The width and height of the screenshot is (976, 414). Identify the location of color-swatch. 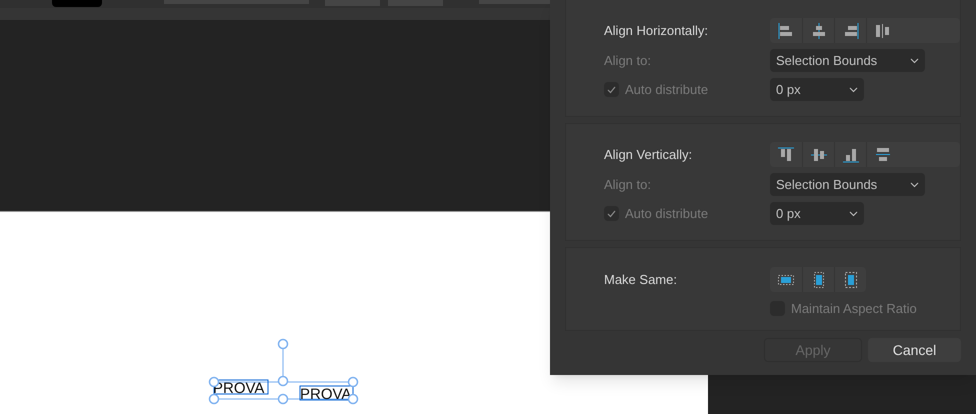
(77, 3).